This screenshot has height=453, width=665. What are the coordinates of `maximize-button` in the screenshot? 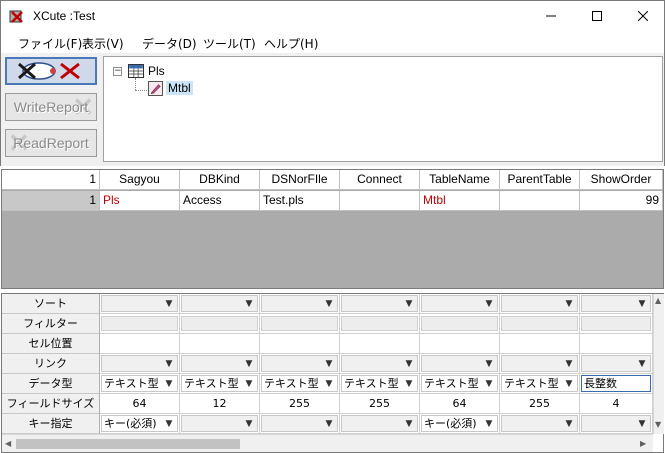 It's located at (597, 16).